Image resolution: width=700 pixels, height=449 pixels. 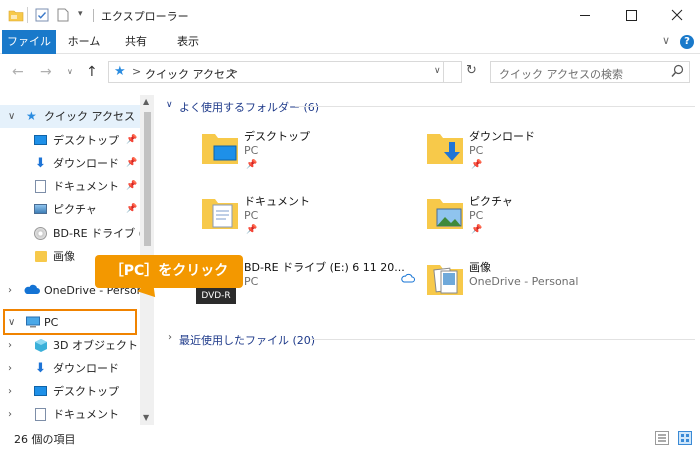 I want to click on search-input: クイック アクセスの検索, so click(x=561, y=74).